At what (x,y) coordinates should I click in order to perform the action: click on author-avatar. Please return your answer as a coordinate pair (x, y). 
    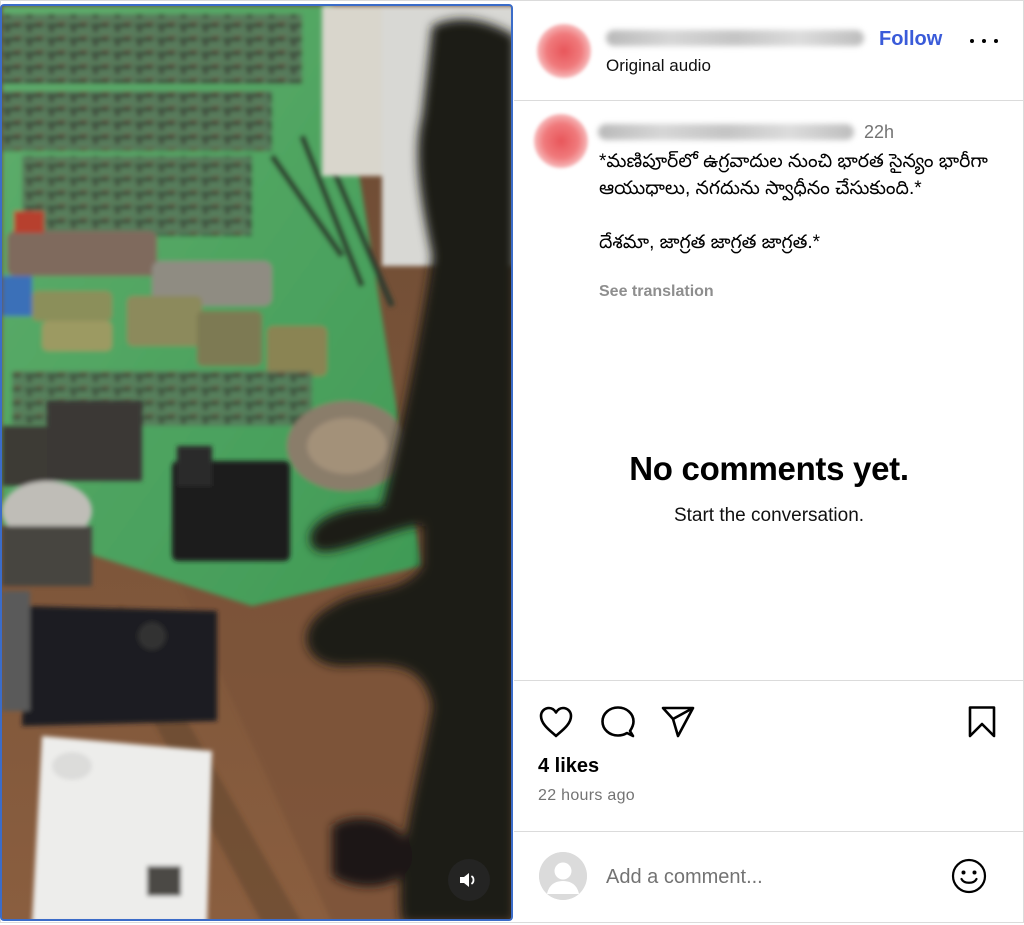
    Looking at the image, I should click on (564, 51).